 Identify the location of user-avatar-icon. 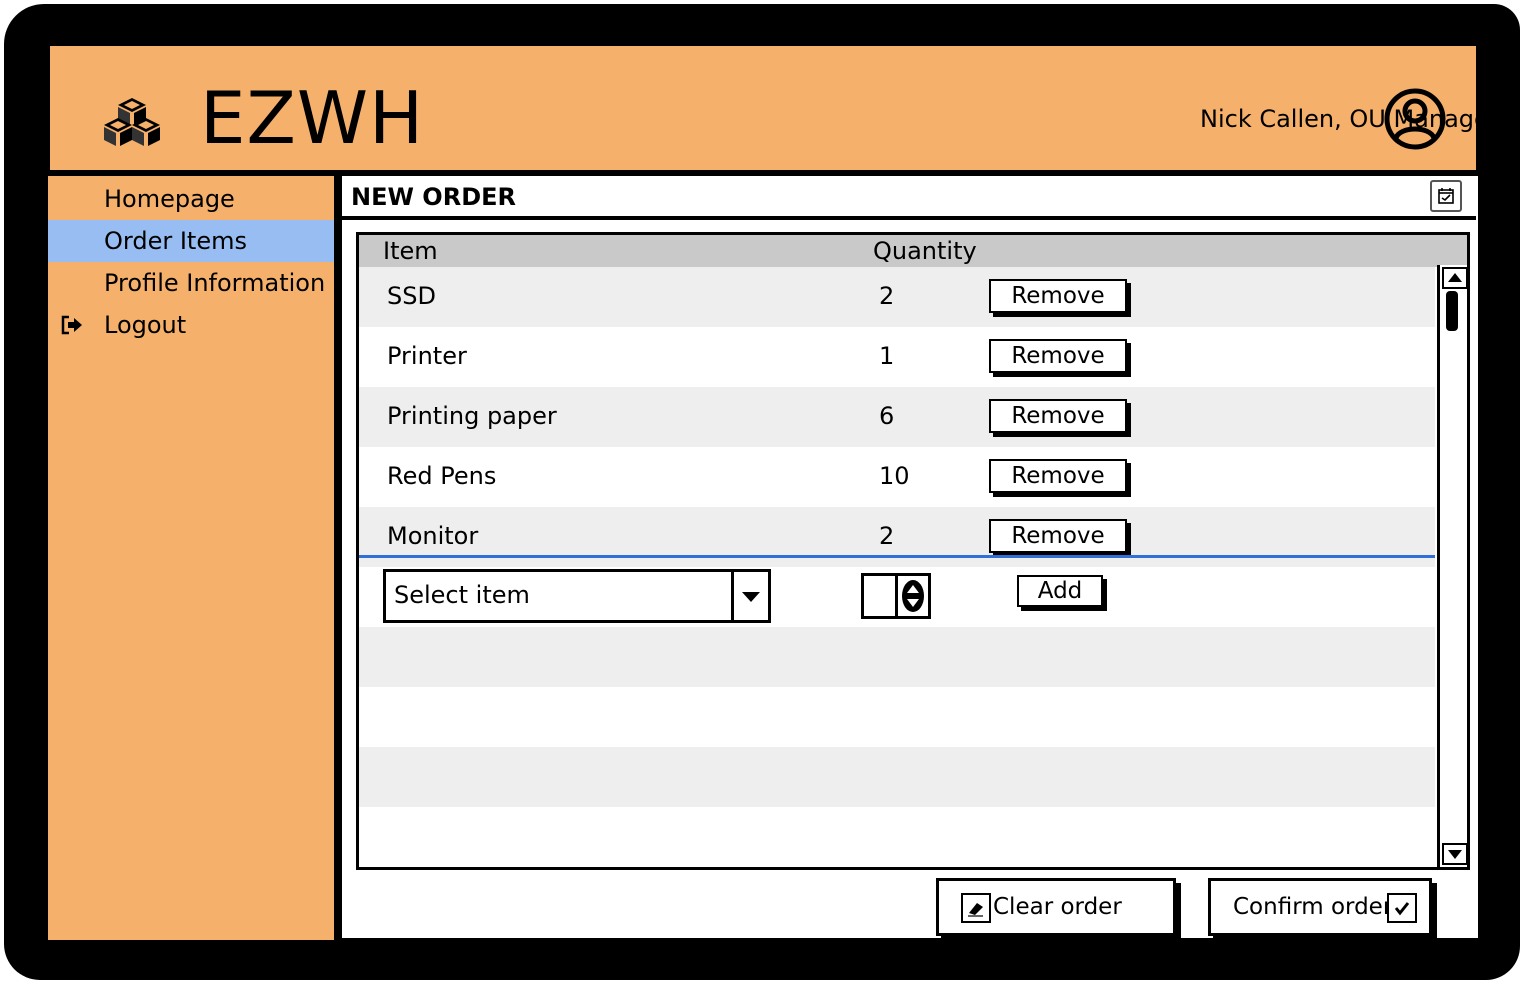
(1415, 119).